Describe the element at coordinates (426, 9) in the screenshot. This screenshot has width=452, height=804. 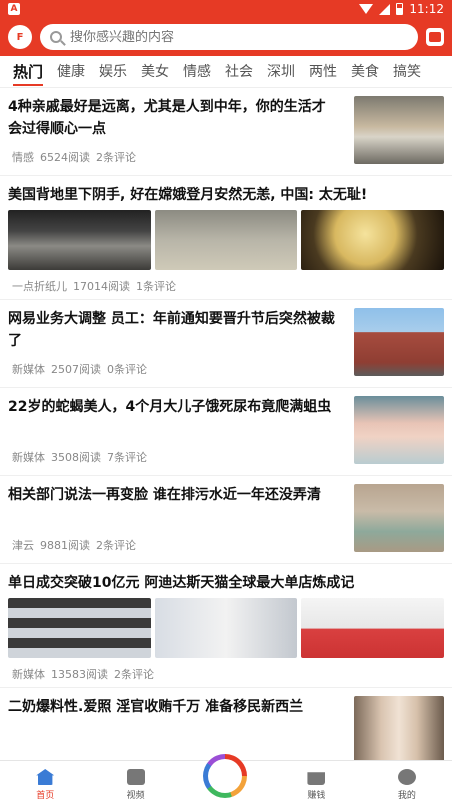
I see `clock: 11:12` at that location.